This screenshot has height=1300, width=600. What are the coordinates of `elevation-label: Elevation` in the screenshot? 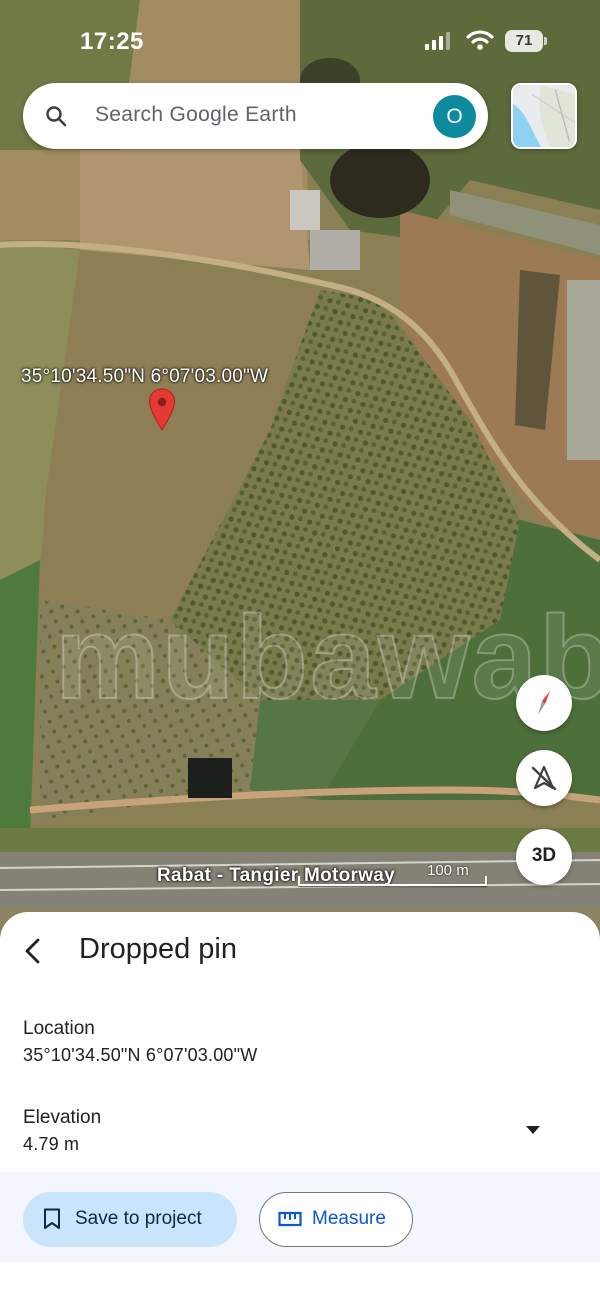 It's located at (62, 1117).